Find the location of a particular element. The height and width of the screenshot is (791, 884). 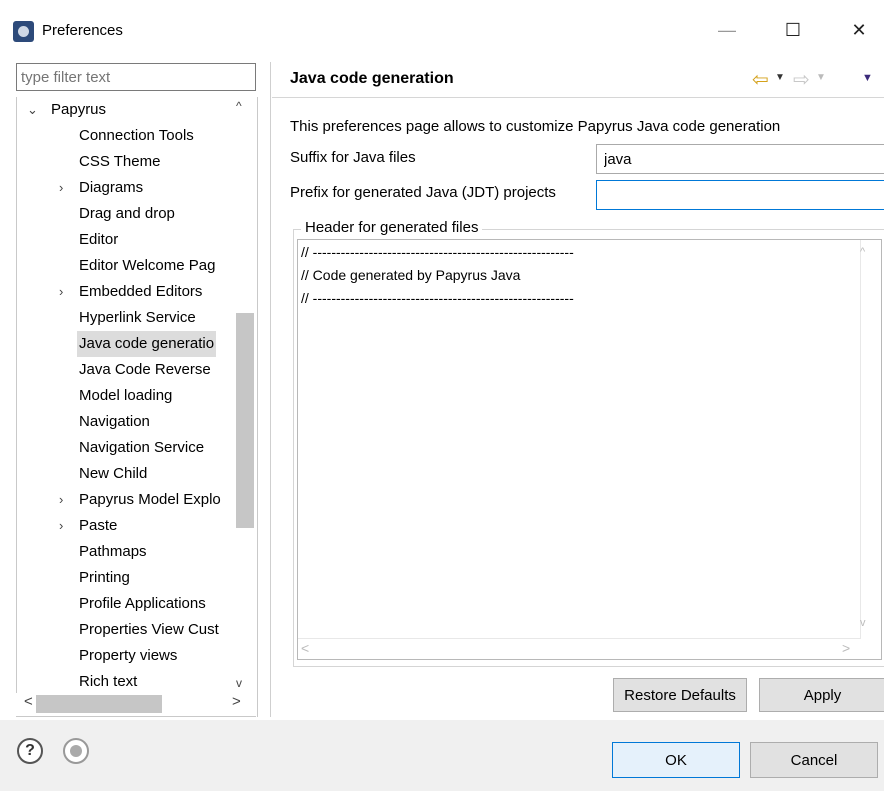

scroll-down-icon: v is located at coordinates (239, 683).